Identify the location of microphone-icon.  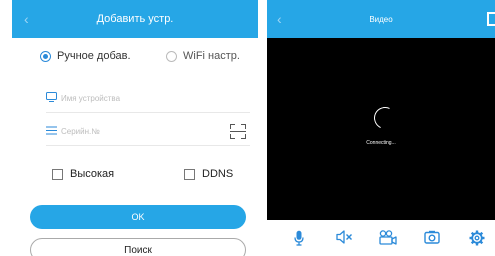
(299, 238).